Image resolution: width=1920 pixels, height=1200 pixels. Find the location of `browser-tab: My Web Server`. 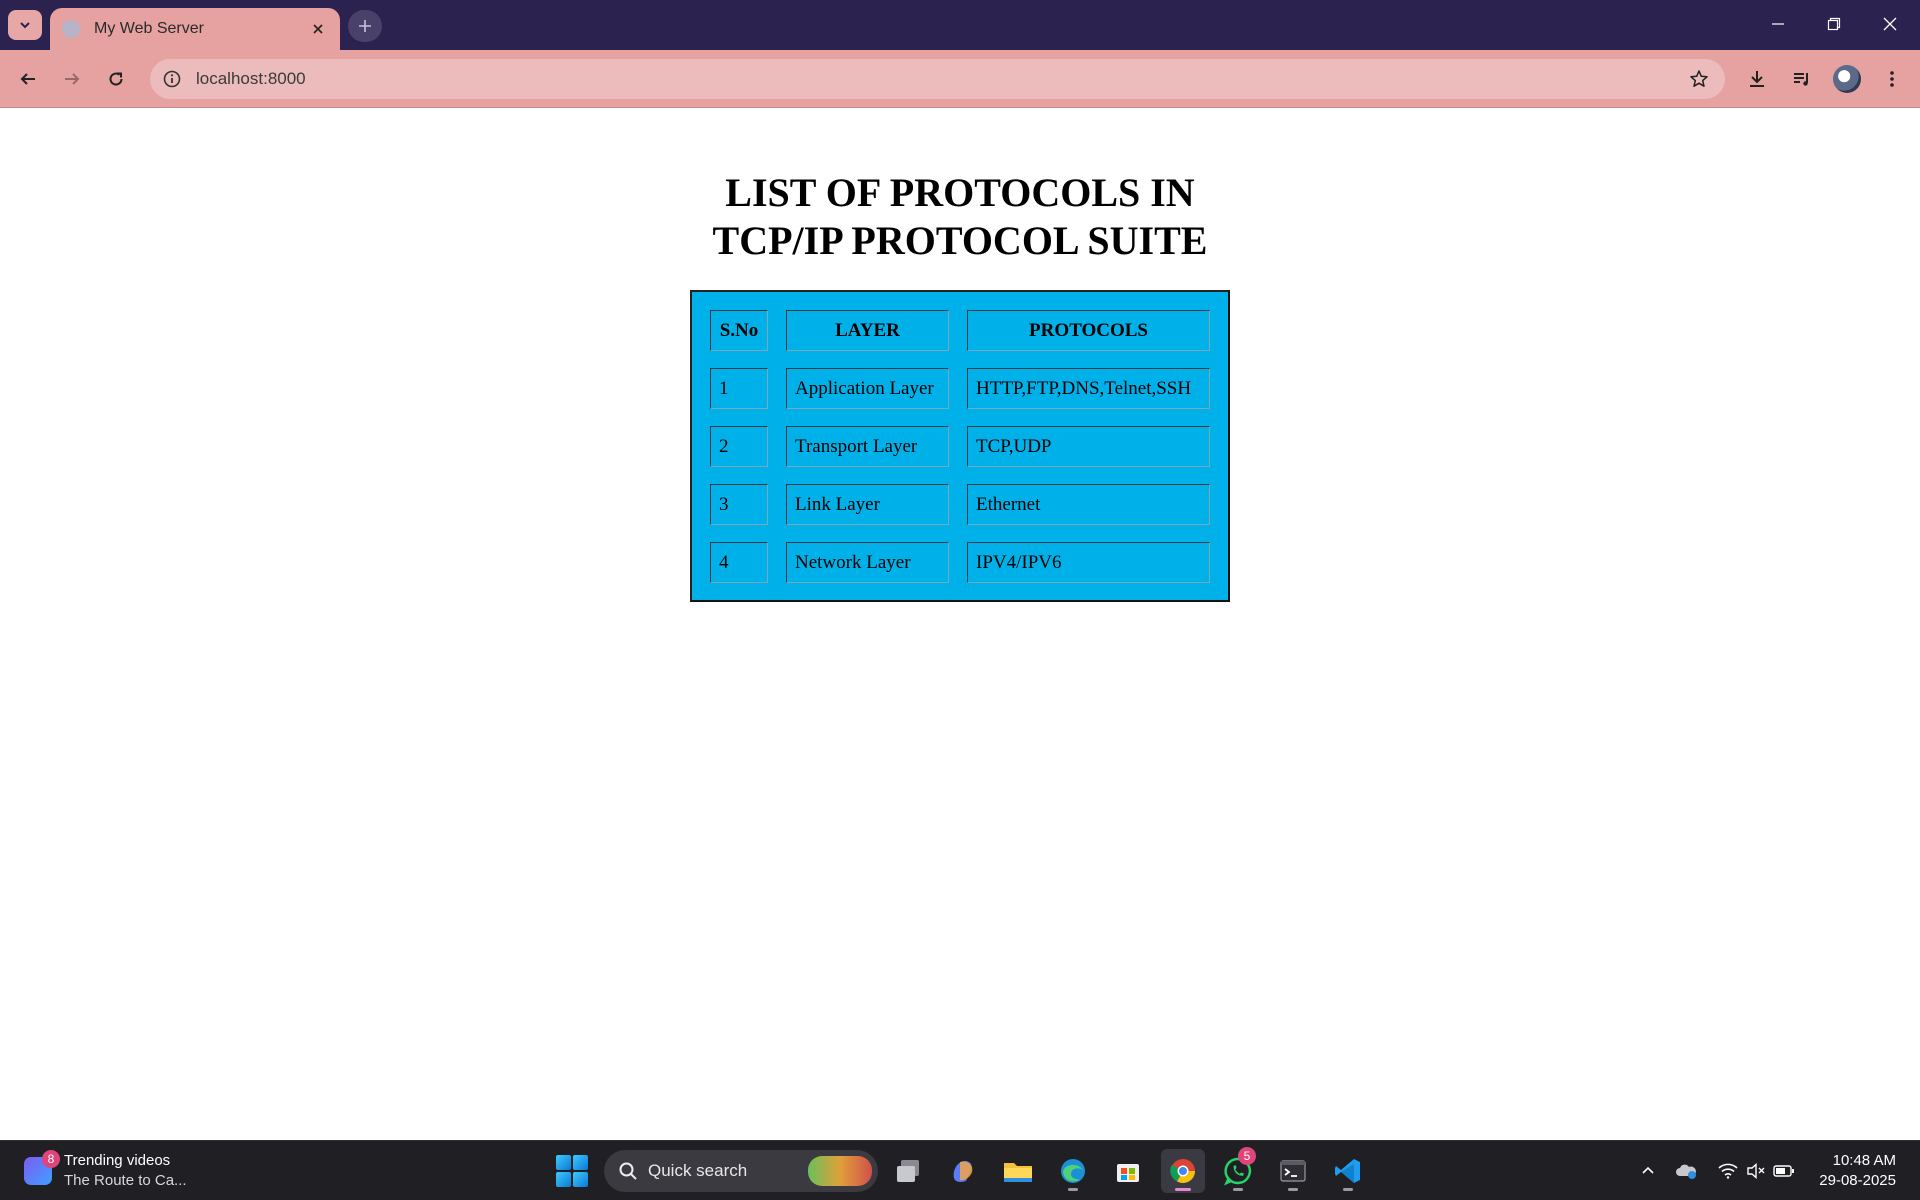

browser-tab: My Web Server is located at coordinates (195, 29).